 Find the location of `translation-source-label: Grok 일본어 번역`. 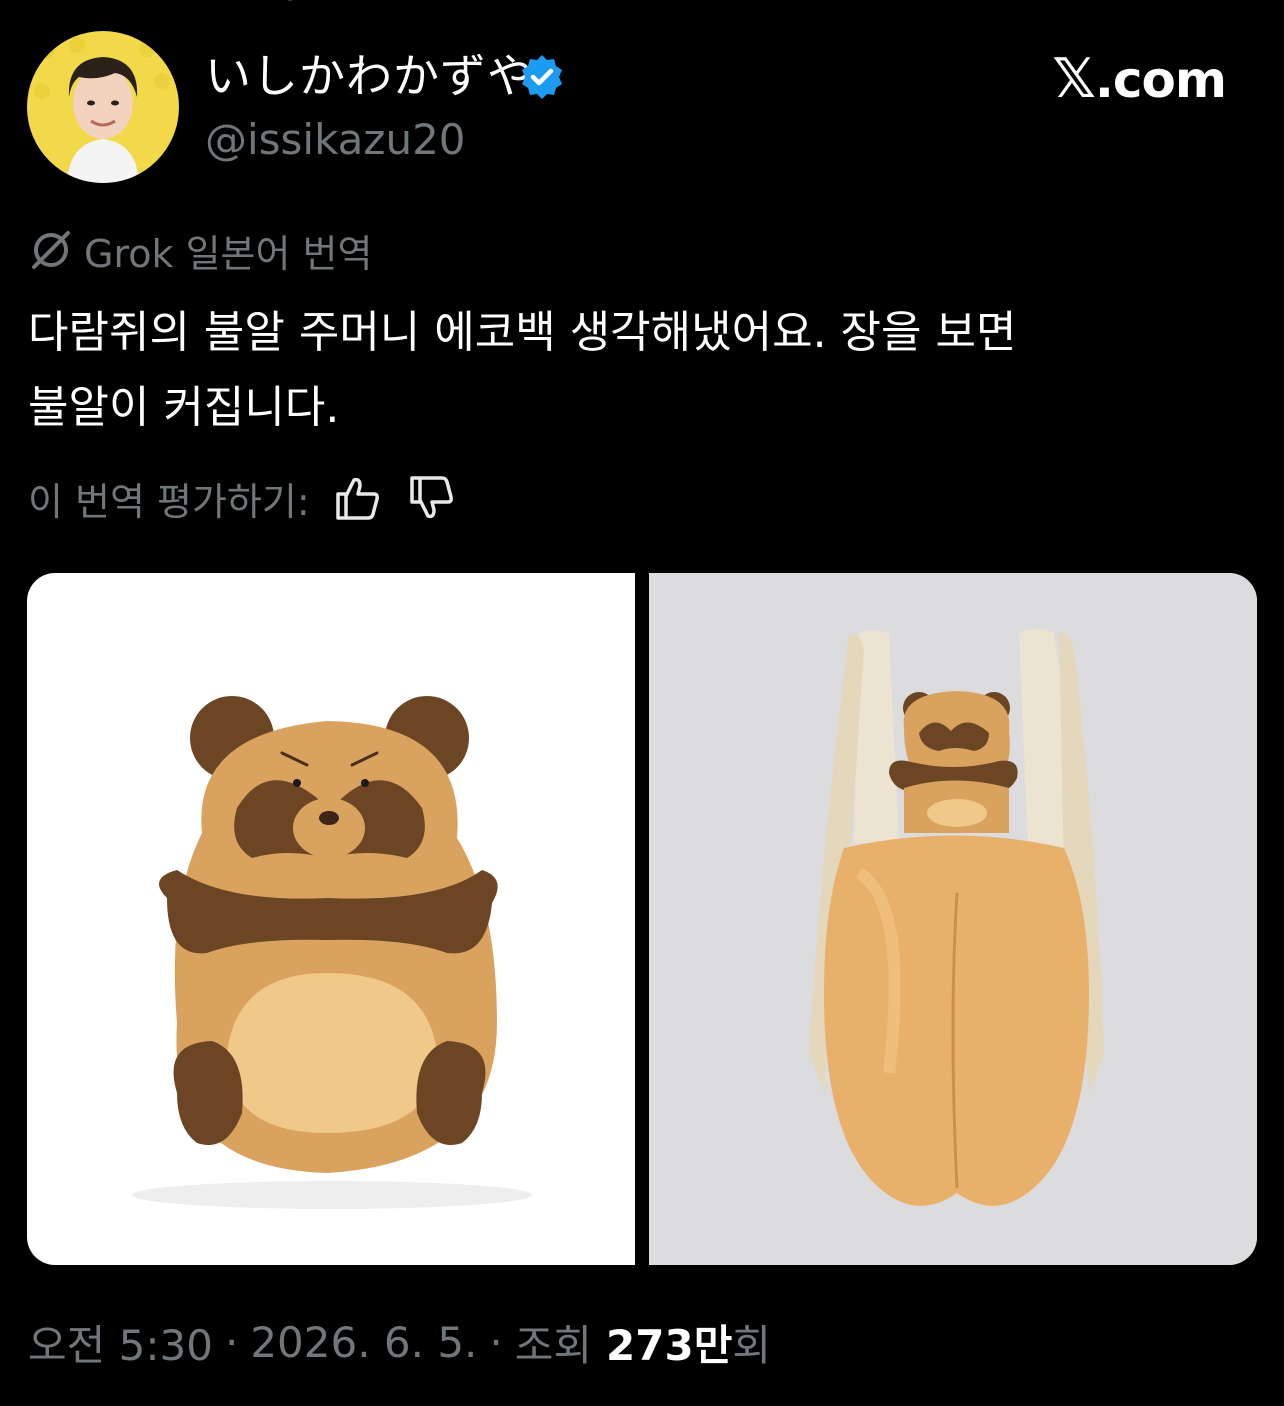

translation-source-label: Grok 일본어 번역 is located at coordinates (228, 253).